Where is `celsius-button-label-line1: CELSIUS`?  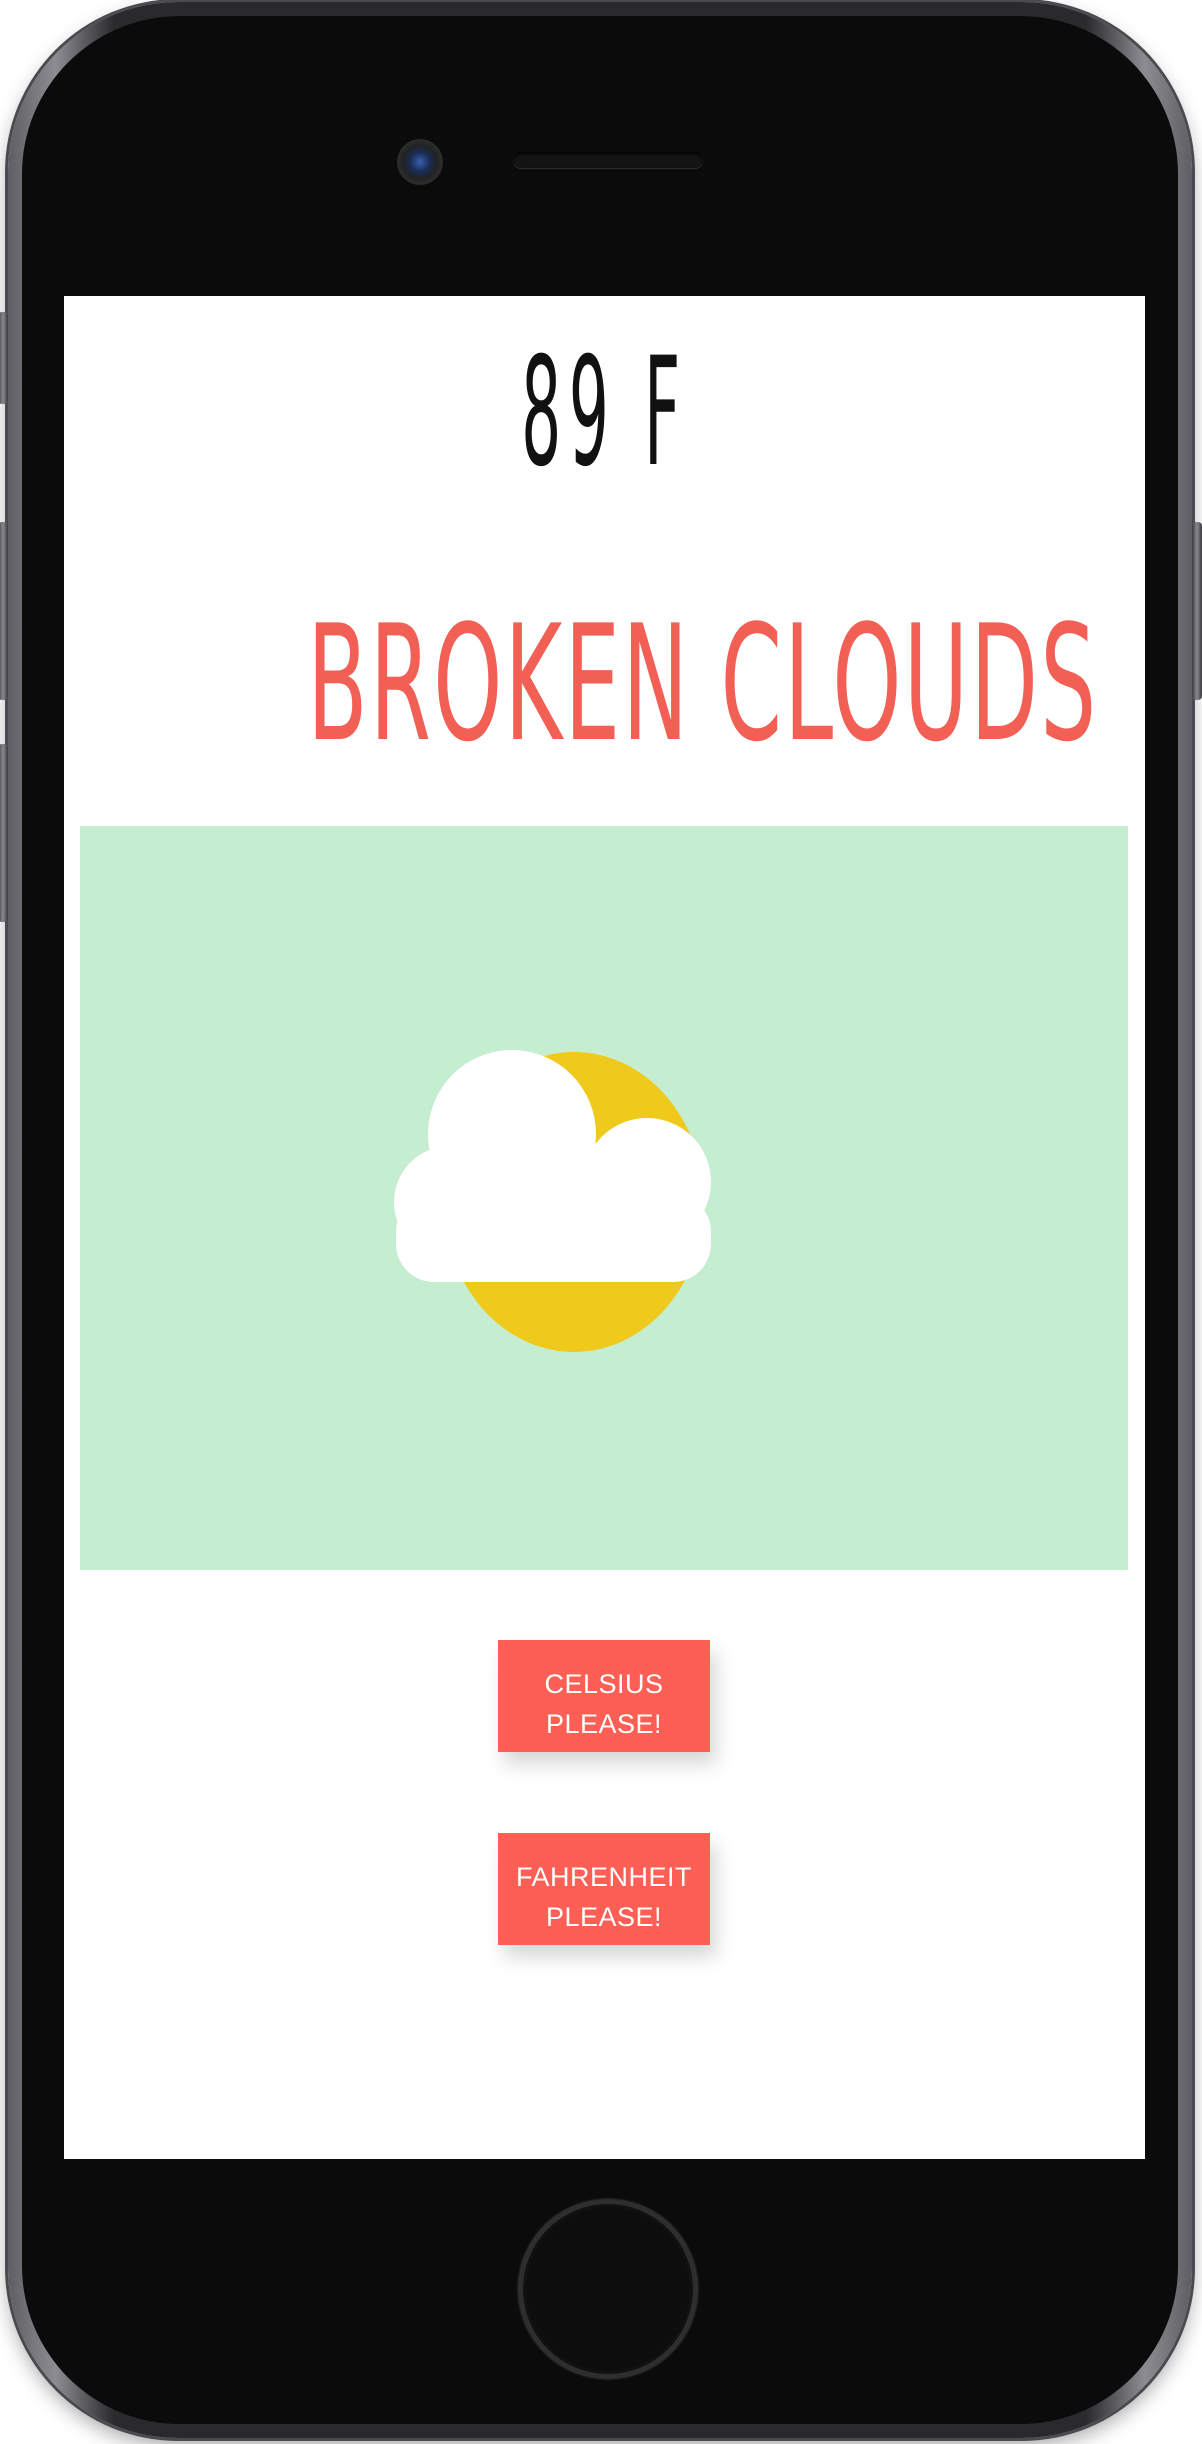
celsius-button-label-line1: CELSIUS is located at coordinates (604, 1684).